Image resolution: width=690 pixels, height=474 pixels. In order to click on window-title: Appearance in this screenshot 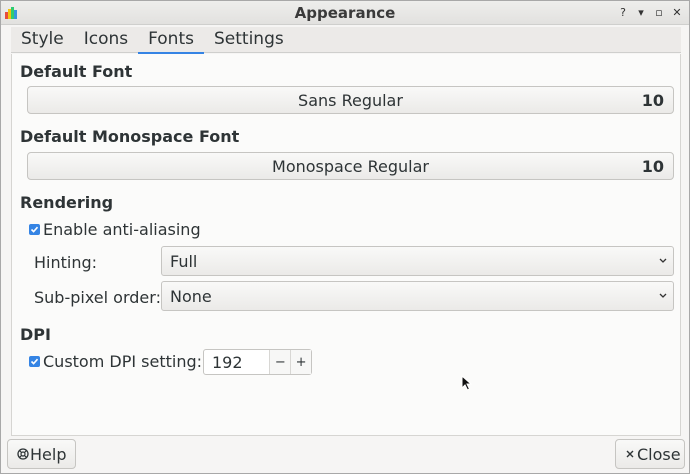, I will do `click(345, 13)`.